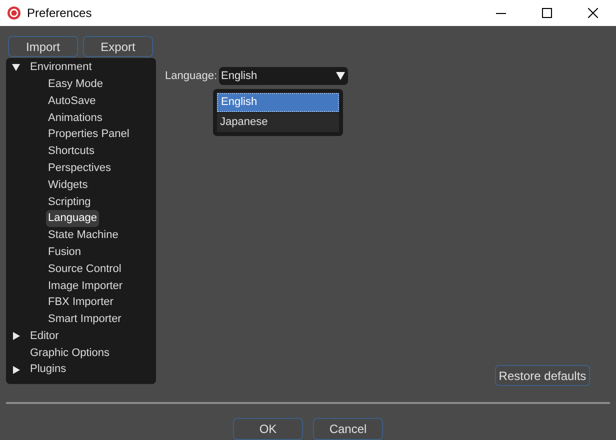 This screenshot has height=440, width=616. Describe the element at coordinates (79, 168) in the screenshot. I see `tree-item: Perspectives` at that location.